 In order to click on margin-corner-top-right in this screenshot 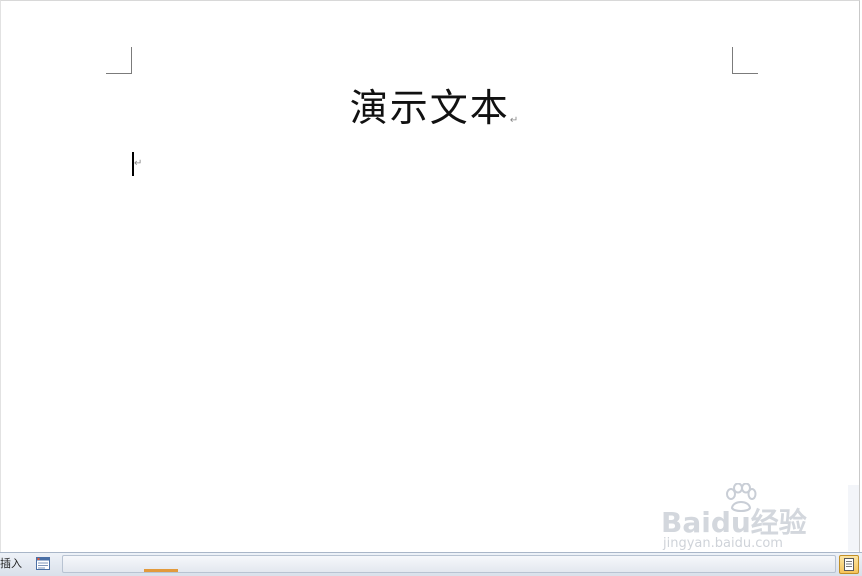, I will do `click(745, 60)`.